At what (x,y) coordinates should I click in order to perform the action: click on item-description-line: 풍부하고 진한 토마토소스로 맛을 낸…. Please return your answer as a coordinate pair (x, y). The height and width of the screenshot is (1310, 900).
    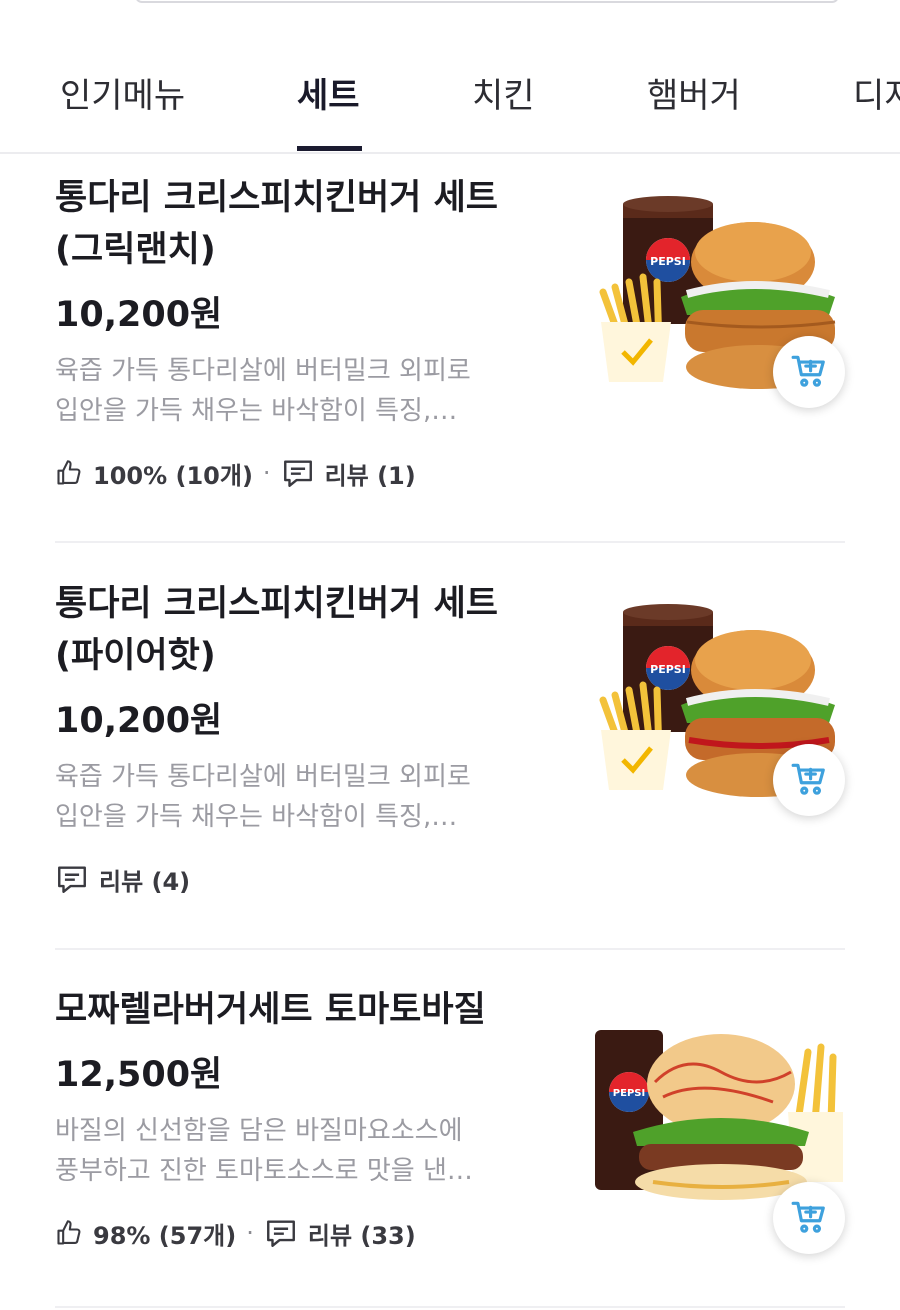
    Looking at the image, I should click on (264, 1171).